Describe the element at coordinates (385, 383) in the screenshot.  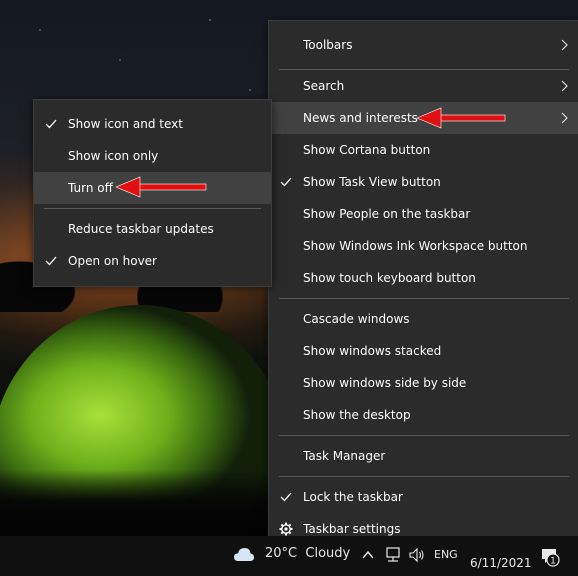
I see `menu-item-label: Show windows side by side` at that location.